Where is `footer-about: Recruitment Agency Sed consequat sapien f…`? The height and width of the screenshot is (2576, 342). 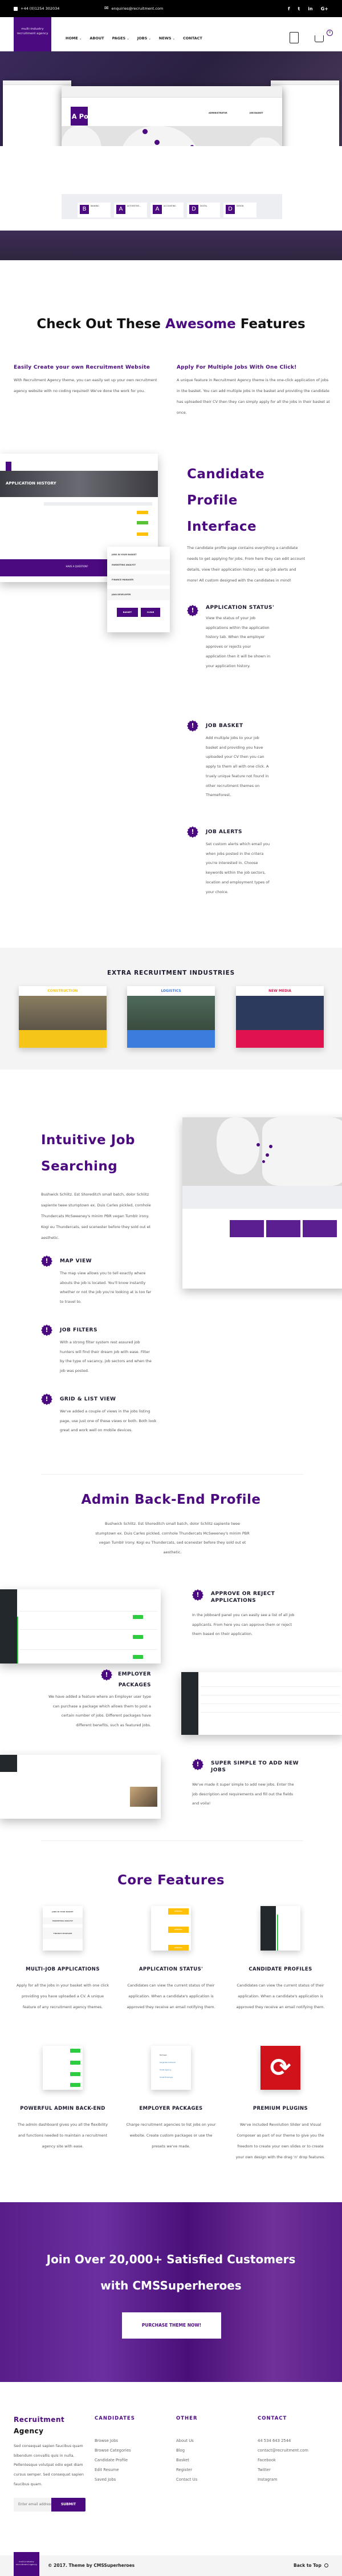
footer-about: Recruitment Agency Sed consequat sapien f… is located at coordinates (51, 2463).